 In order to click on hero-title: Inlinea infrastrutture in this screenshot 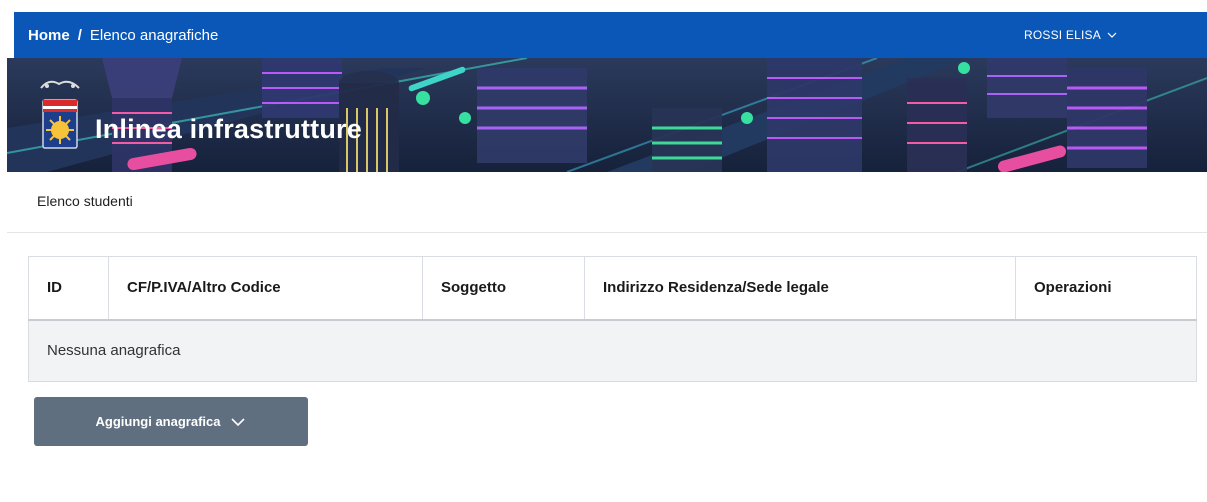, I will do `click(228, 128)`.